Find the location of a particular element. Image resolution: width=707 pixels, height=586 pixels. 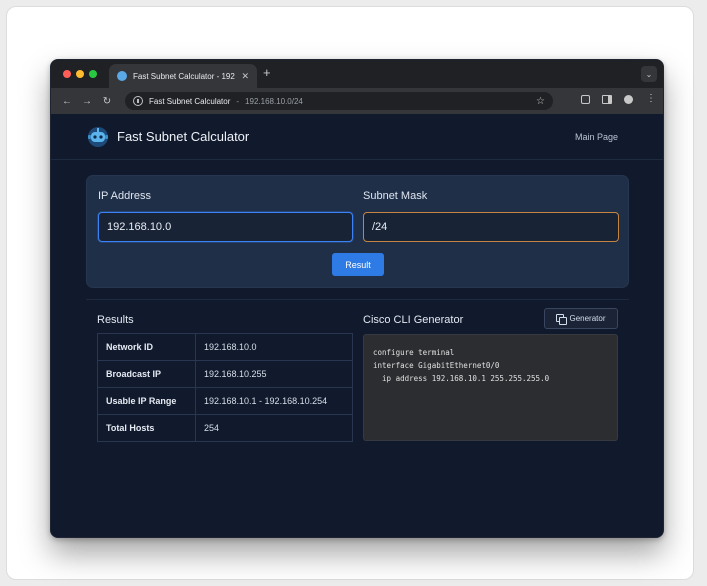

row-key: Total Hosts is located at coordinates (146, 428).